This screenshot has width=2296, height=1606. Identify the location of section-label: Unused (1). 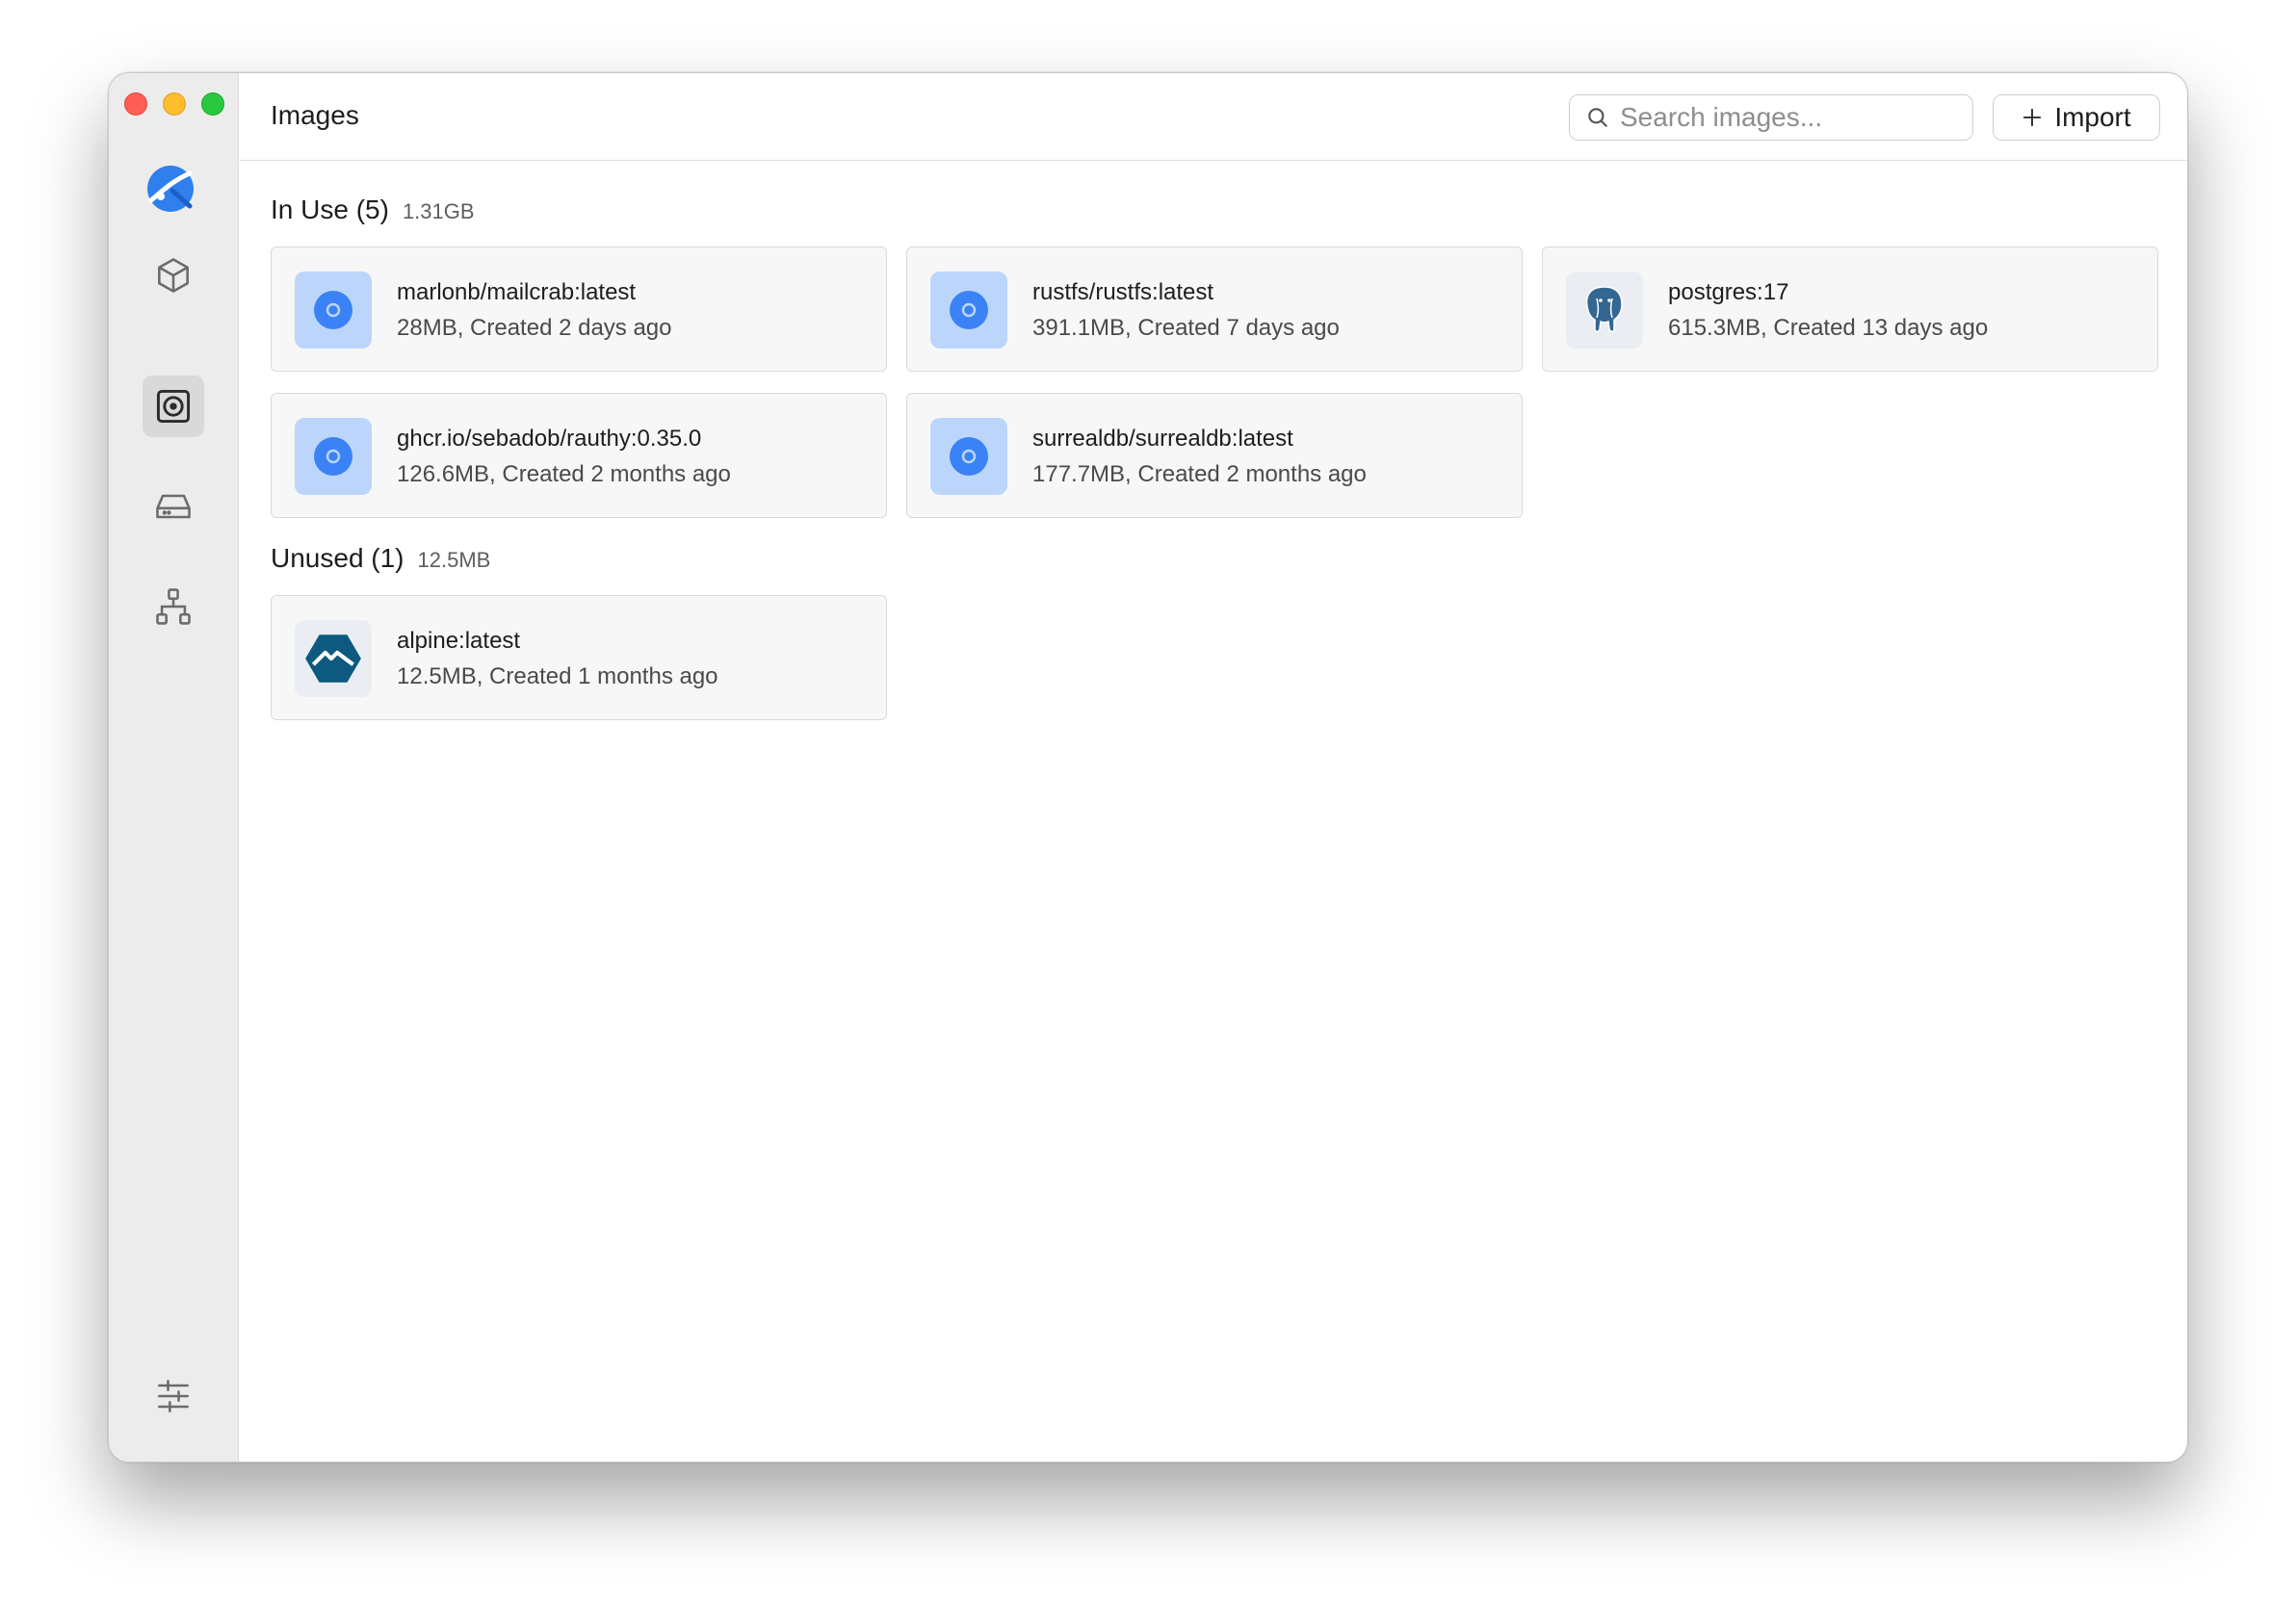
(337, 558).